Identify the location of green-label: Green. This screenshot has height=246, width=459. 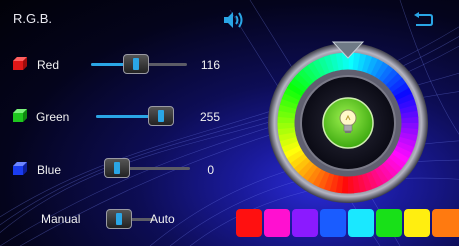
(53, 117).